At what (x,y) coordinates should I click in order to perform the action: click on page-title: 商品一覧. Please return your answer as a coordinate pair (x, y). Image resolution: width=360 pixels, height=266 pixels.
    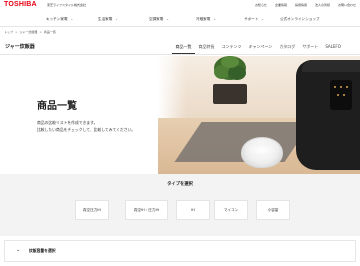
    Looking at the image, I should click on (57, 106).